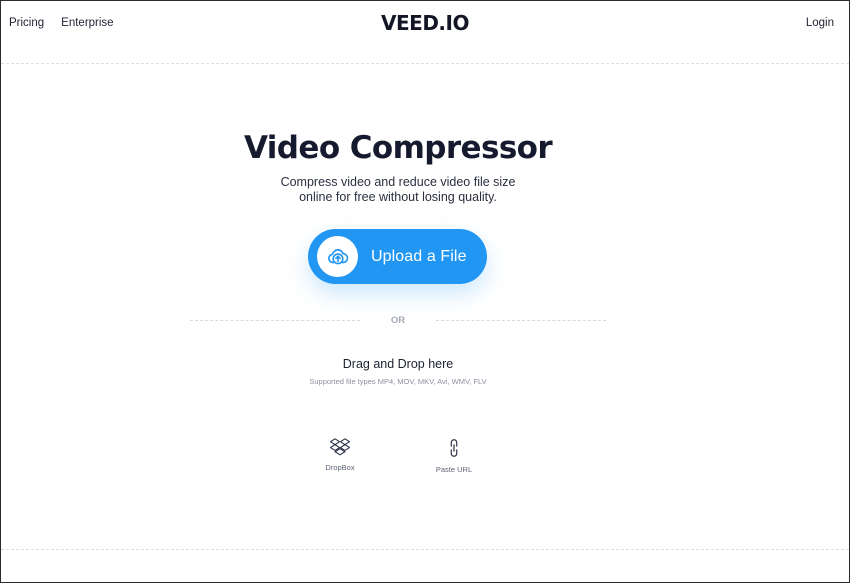 This screenshot has width=850, height=583. I want to click on or-separator-text: OR, so click(398, 320).